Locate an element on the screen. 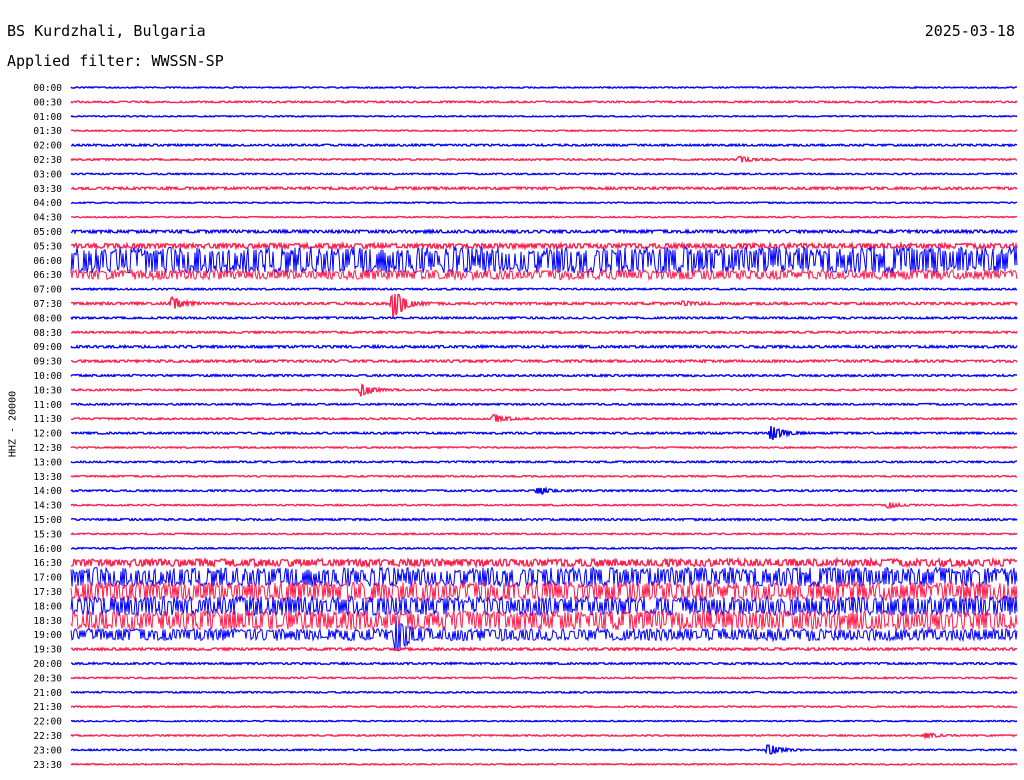 The width and height of the screenshot is (1024, 780). time-tick-label: 10:30 is located at coordinates (47, 390).